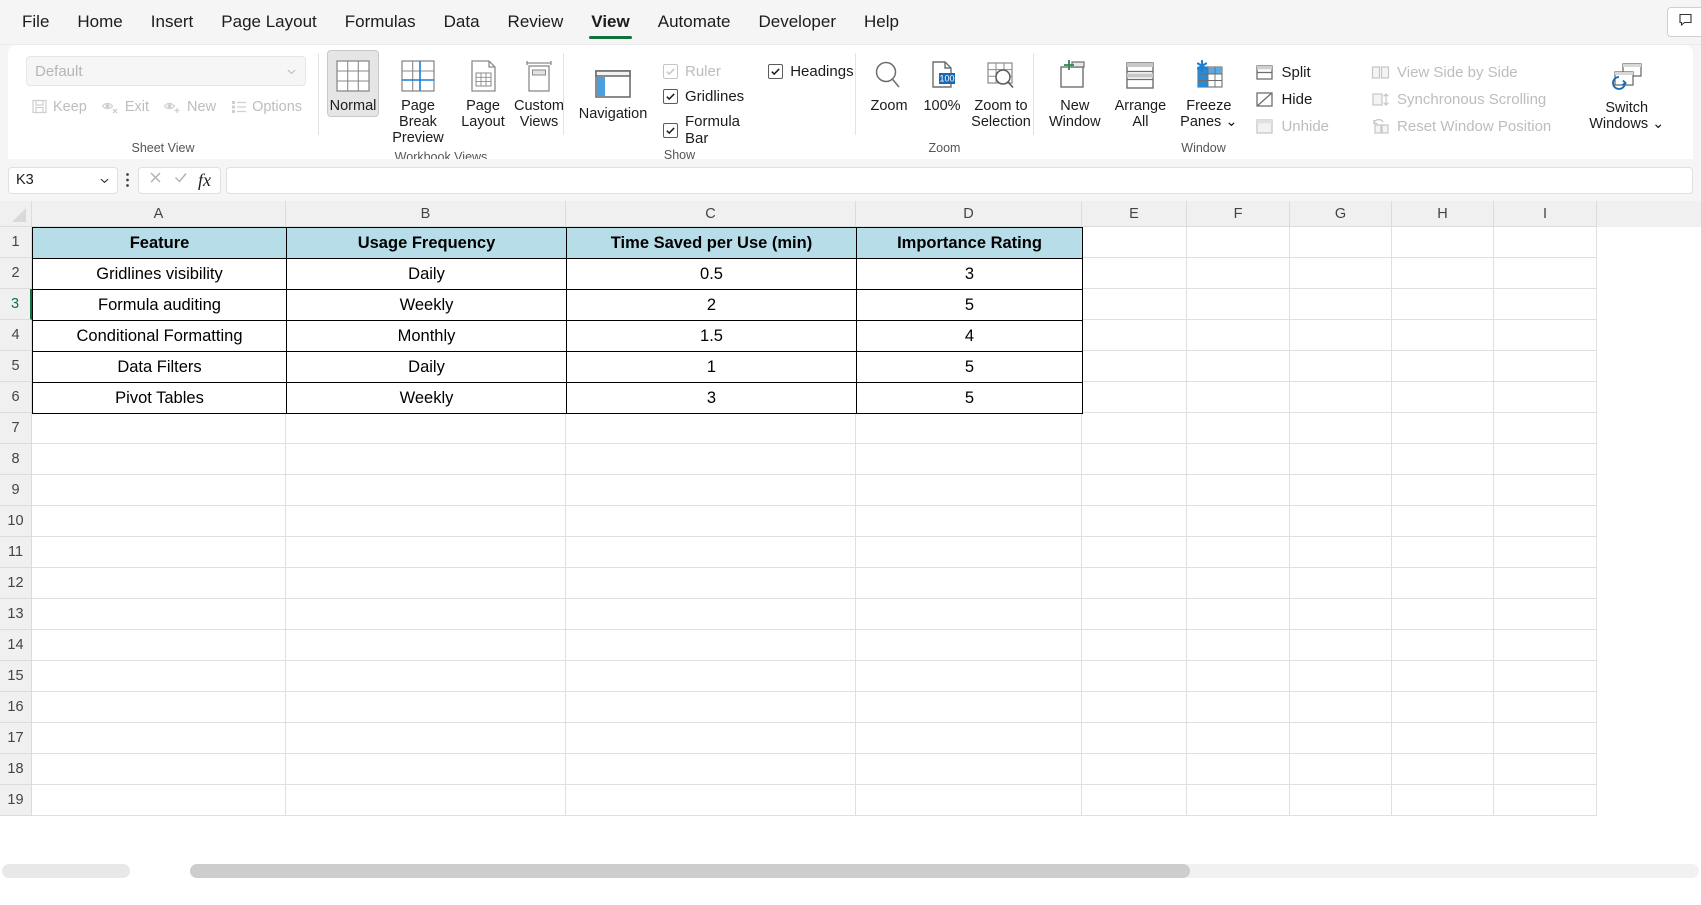 The image size is (1701, 905). What do you see at coordinates (16, 428) in the screenshot?
I see `row-header-7: 7` at bounding box center [16, 428].